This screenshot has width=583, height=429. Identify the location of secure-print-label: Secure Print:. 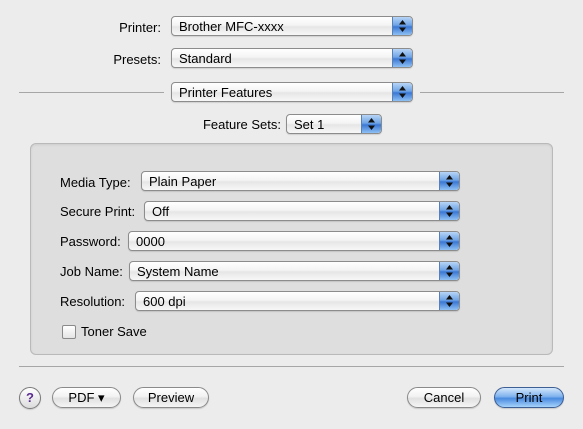
(98, 211).